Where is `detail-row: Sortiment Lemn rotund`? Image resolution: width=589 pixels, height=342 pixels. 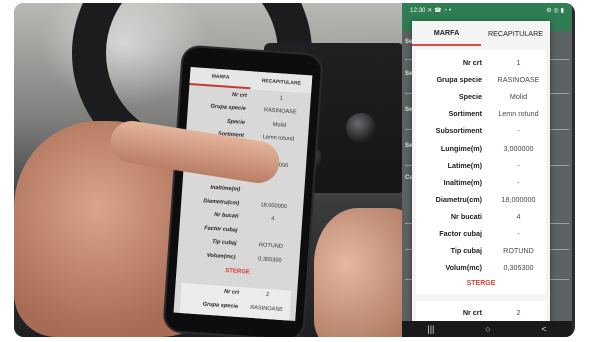 detail-row: Sortiment Lemn rotund is located at coordinates (481, 113).